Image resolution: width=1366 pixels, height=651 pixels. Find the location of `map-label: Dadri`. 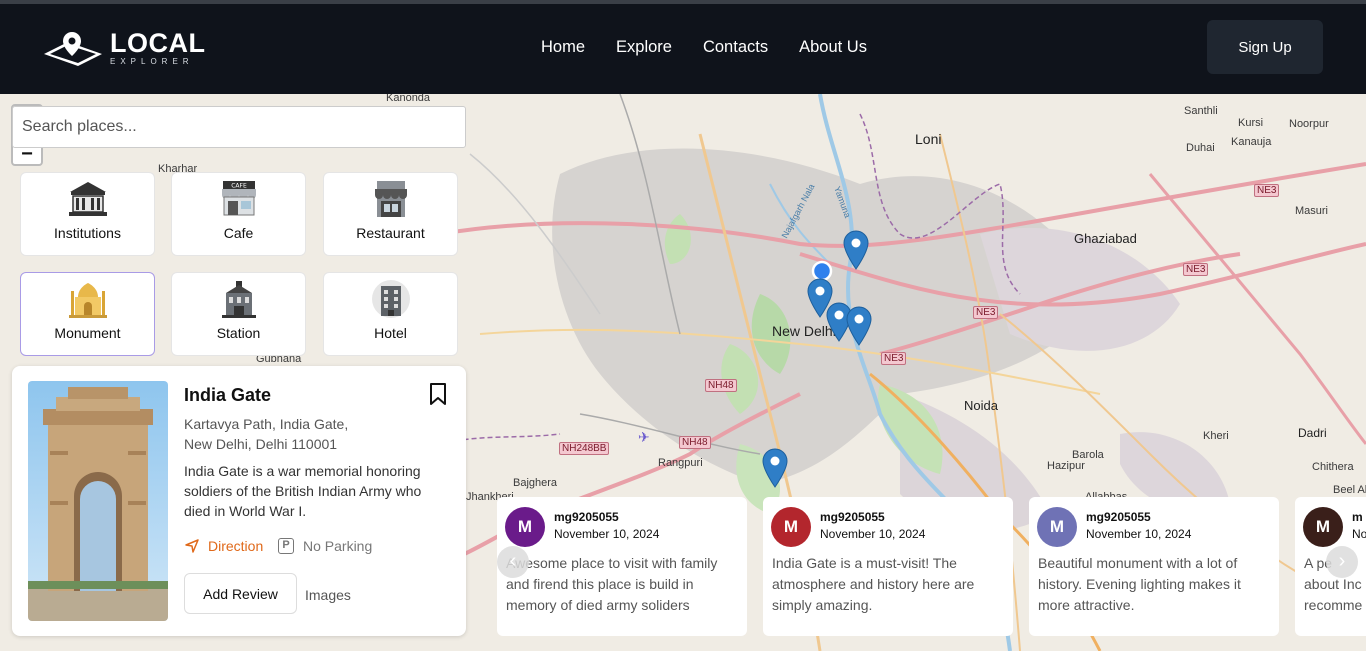

map-label: Dadri is located at coordinates (1312, 433).